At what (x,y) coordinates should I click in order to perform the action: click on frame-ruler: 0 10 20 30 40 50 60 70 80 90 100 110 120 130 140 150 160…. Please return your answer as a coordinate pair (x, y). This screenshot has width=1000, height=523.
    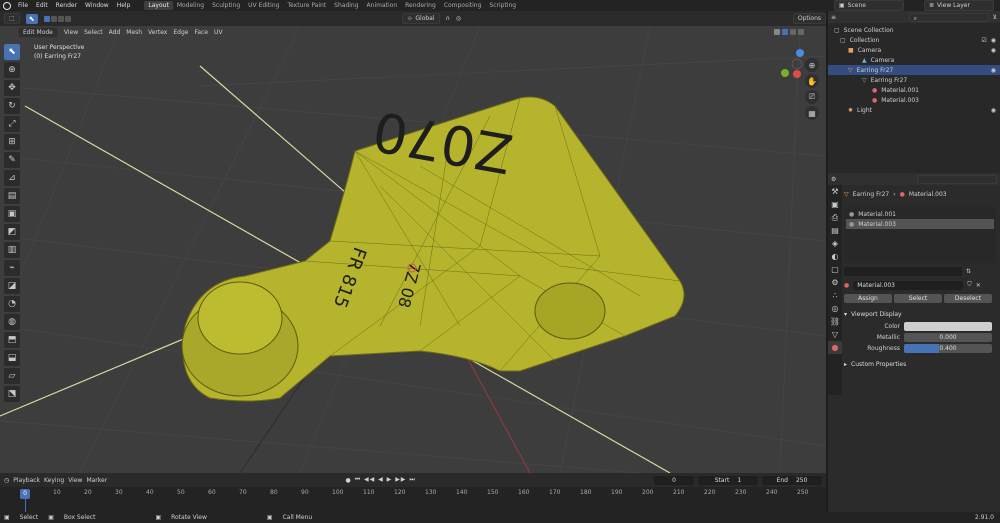
    Looking at the image, I should click on (413, 494).